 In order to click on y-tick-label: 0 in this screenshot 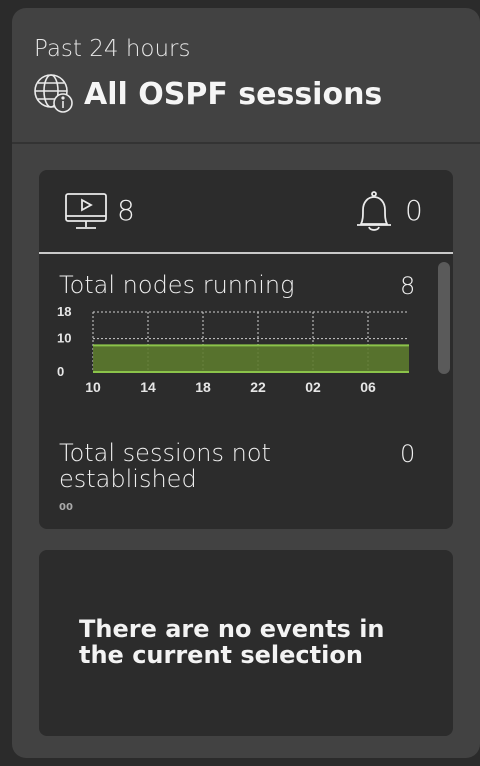, I will do `click(60, 371)`.